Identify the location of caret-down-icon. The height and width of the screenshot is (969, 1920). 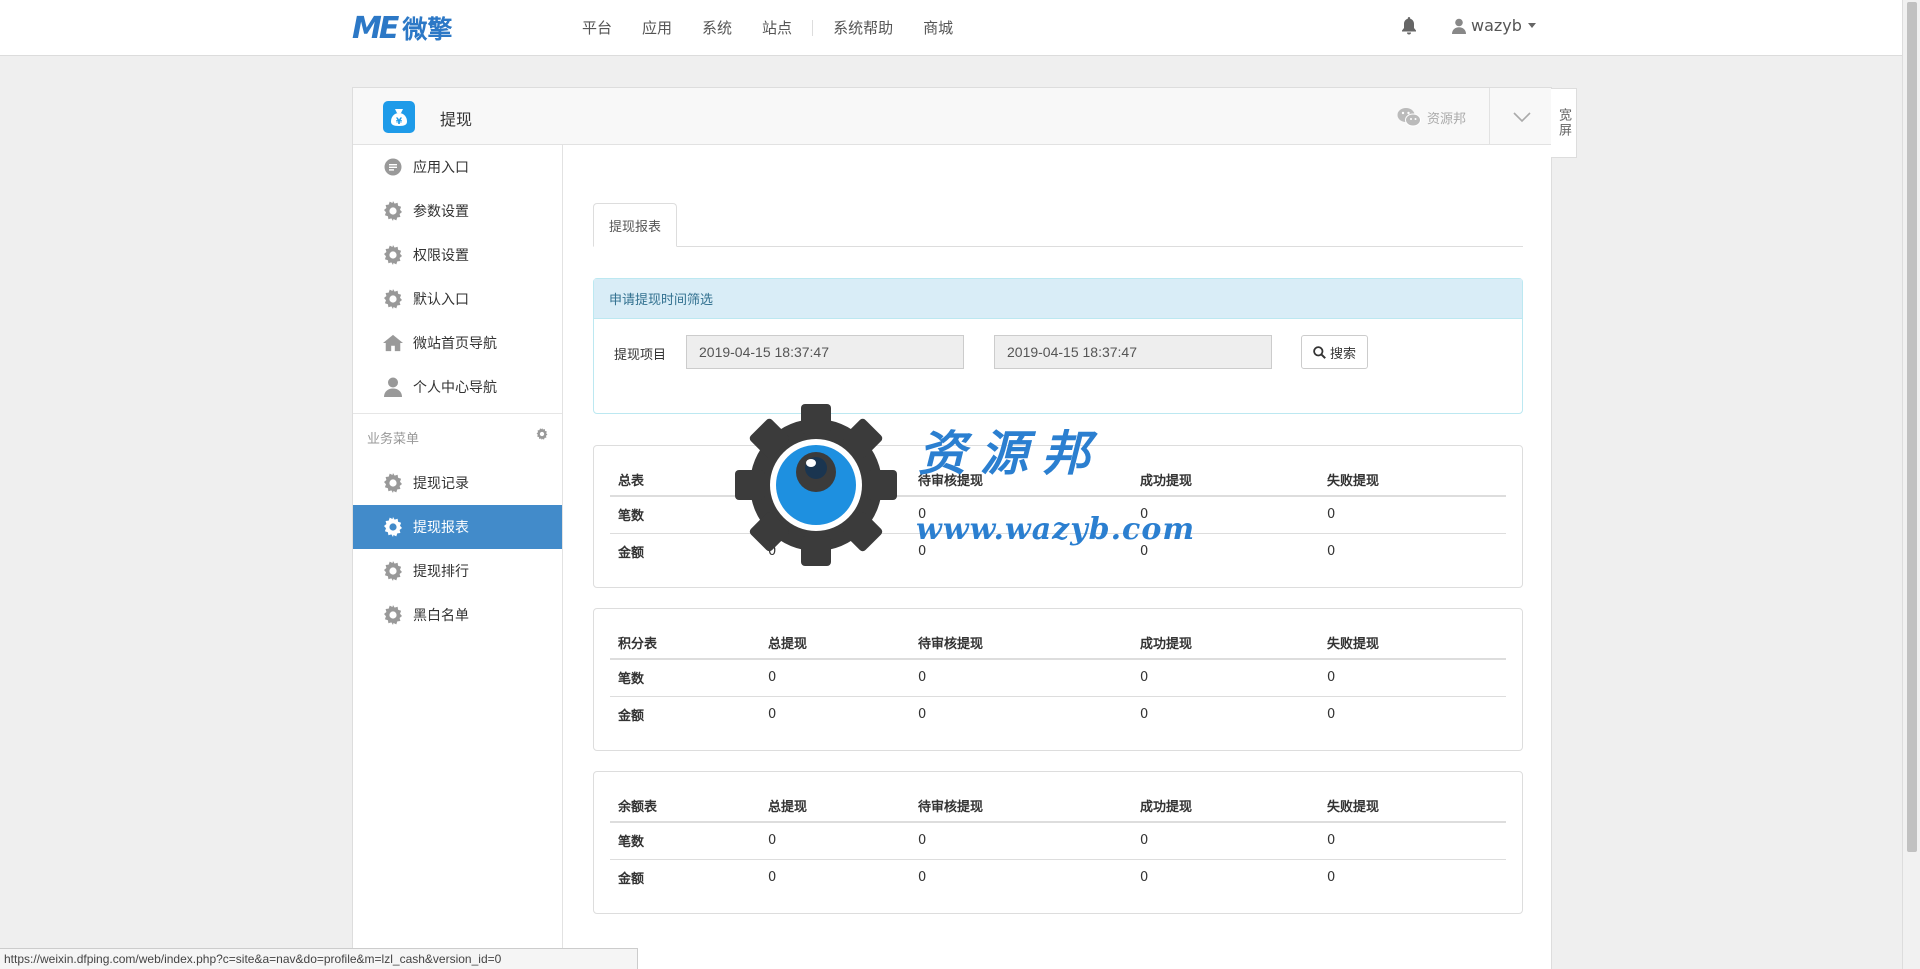
(1531, 25).